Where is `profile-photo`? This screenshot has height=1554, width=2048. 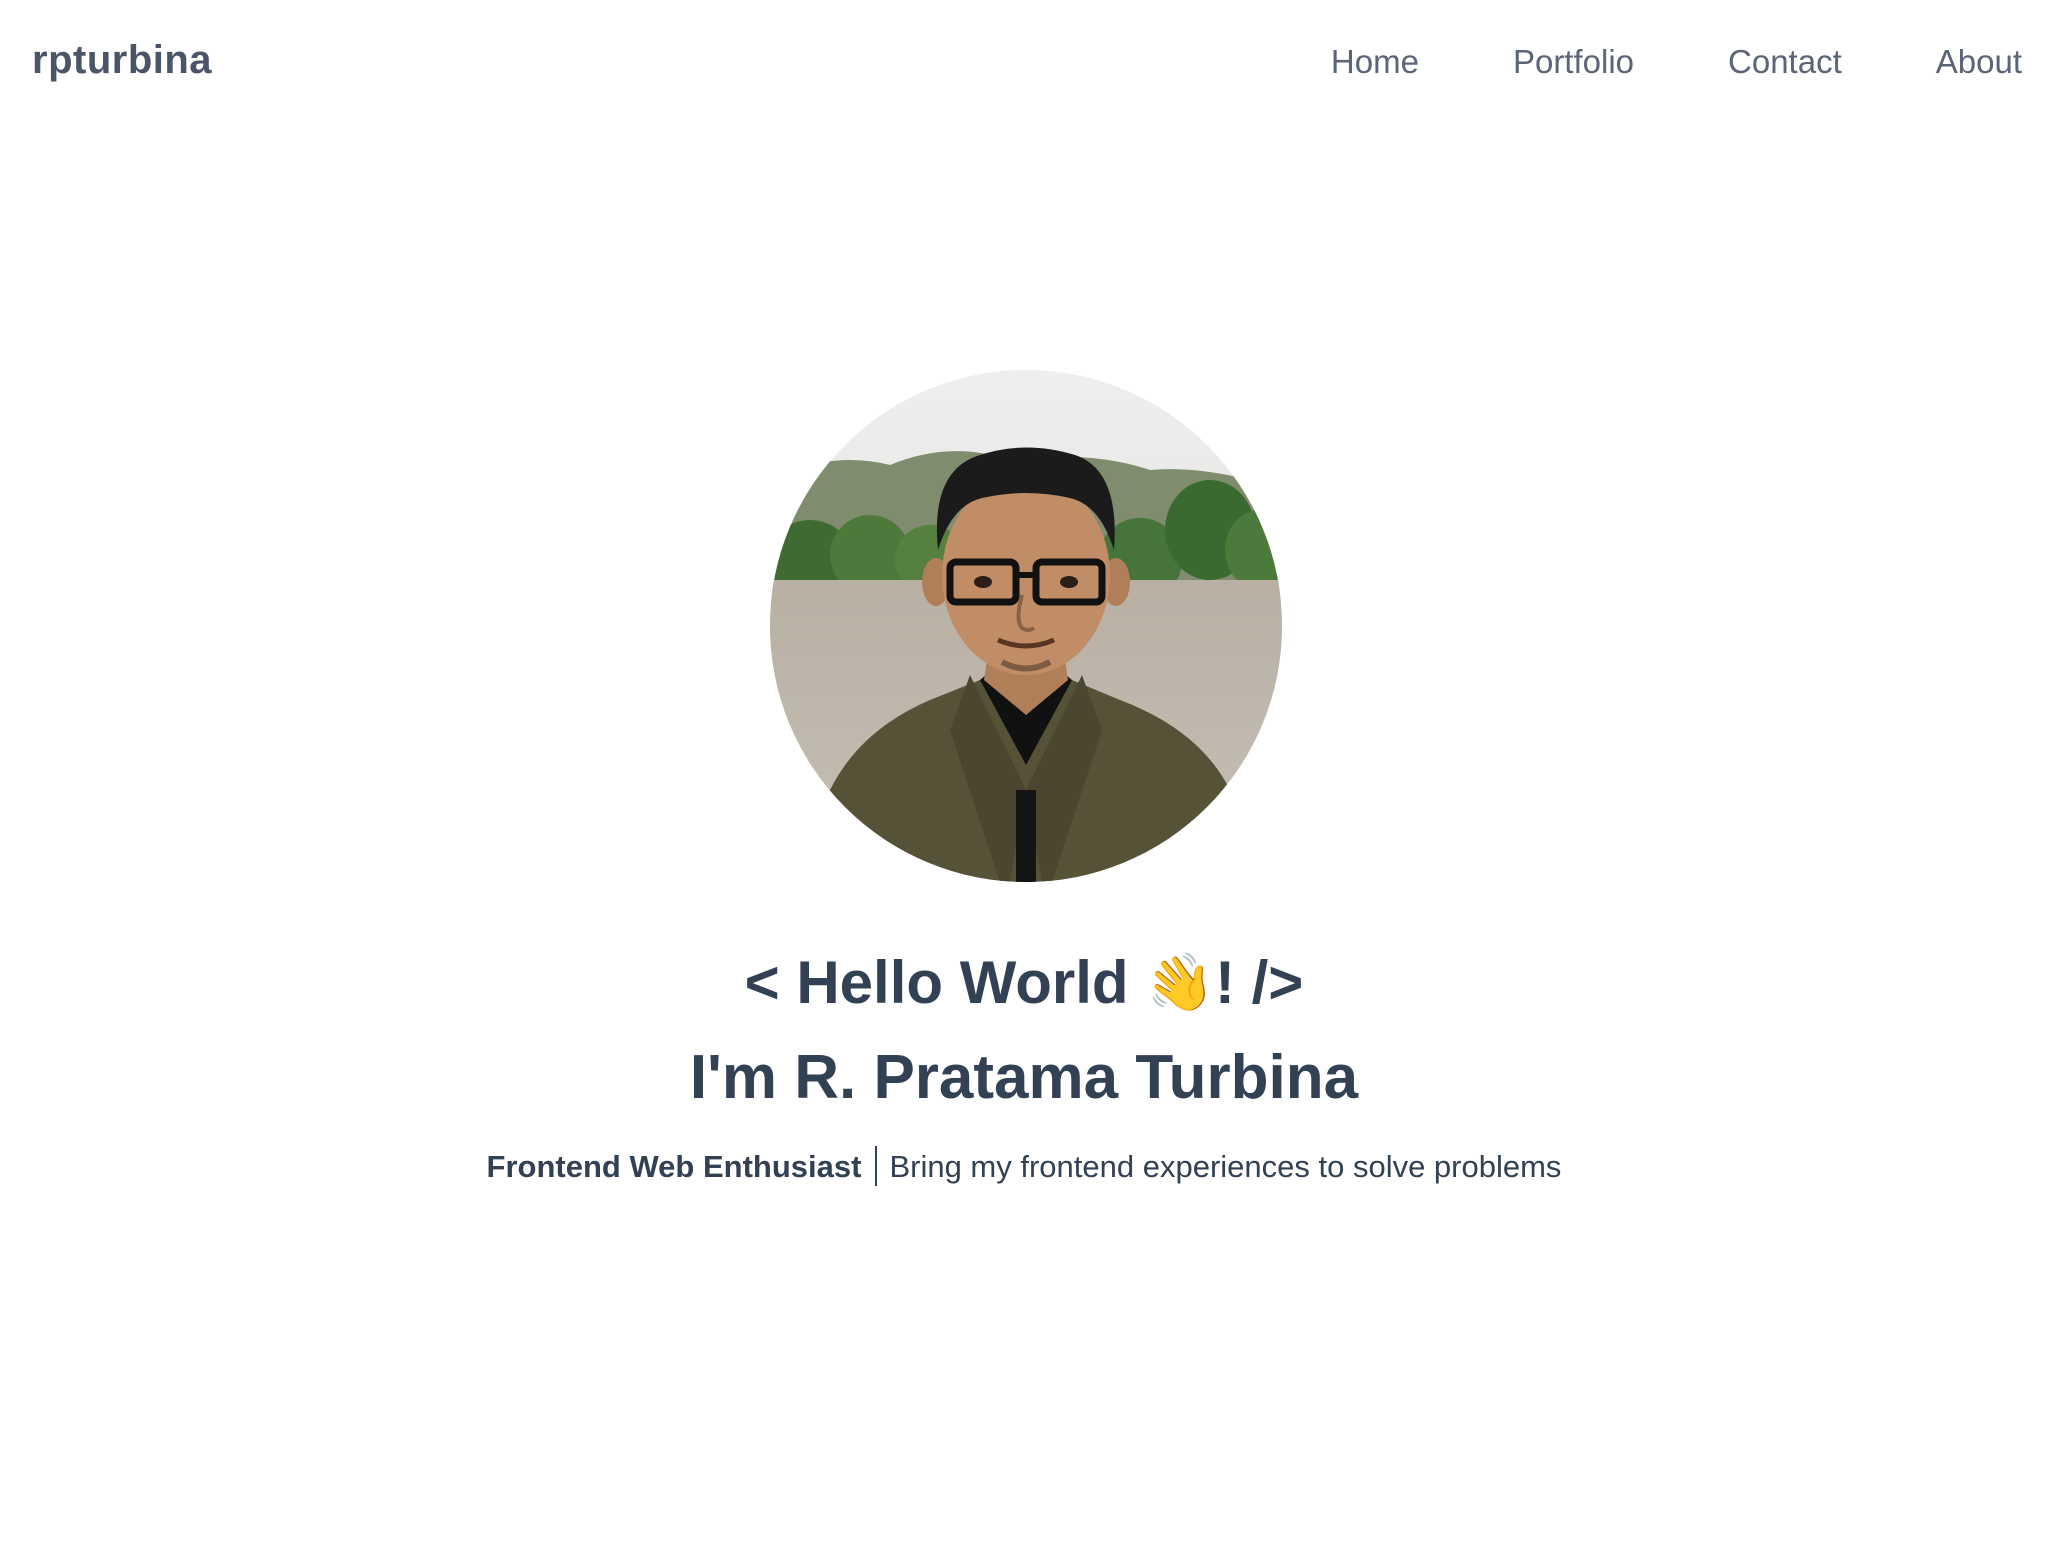 profile-photo is located at coordinates (1026, 626).